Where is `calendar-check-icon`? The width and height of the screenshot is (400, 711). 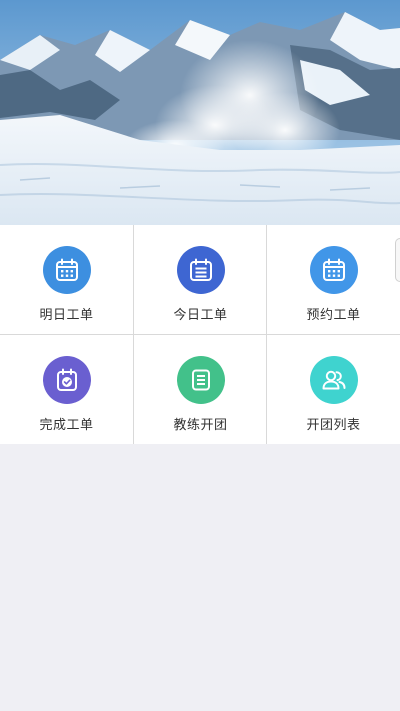
calendar-check-icon is located at coordinates (66, 380).